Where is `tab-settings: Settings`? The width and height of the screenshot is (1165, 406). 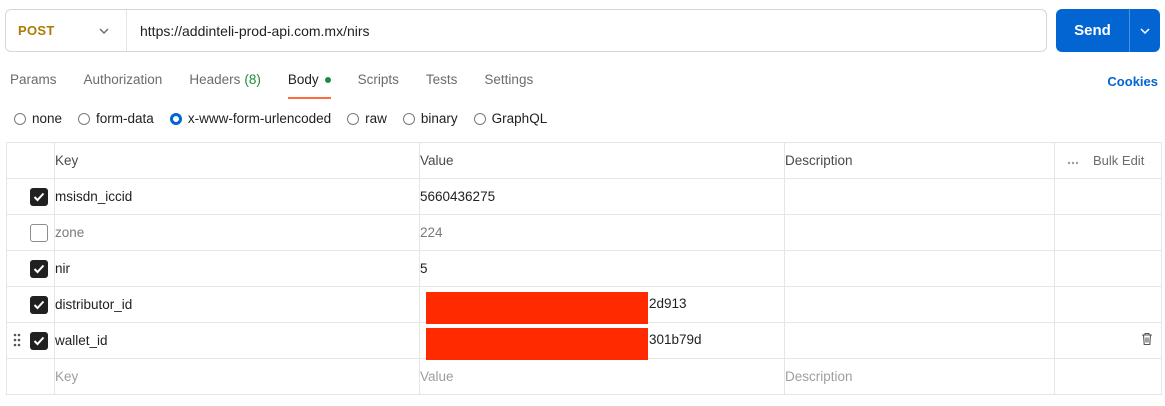 tab-settings: Settings is located at coordinates (508, 85).